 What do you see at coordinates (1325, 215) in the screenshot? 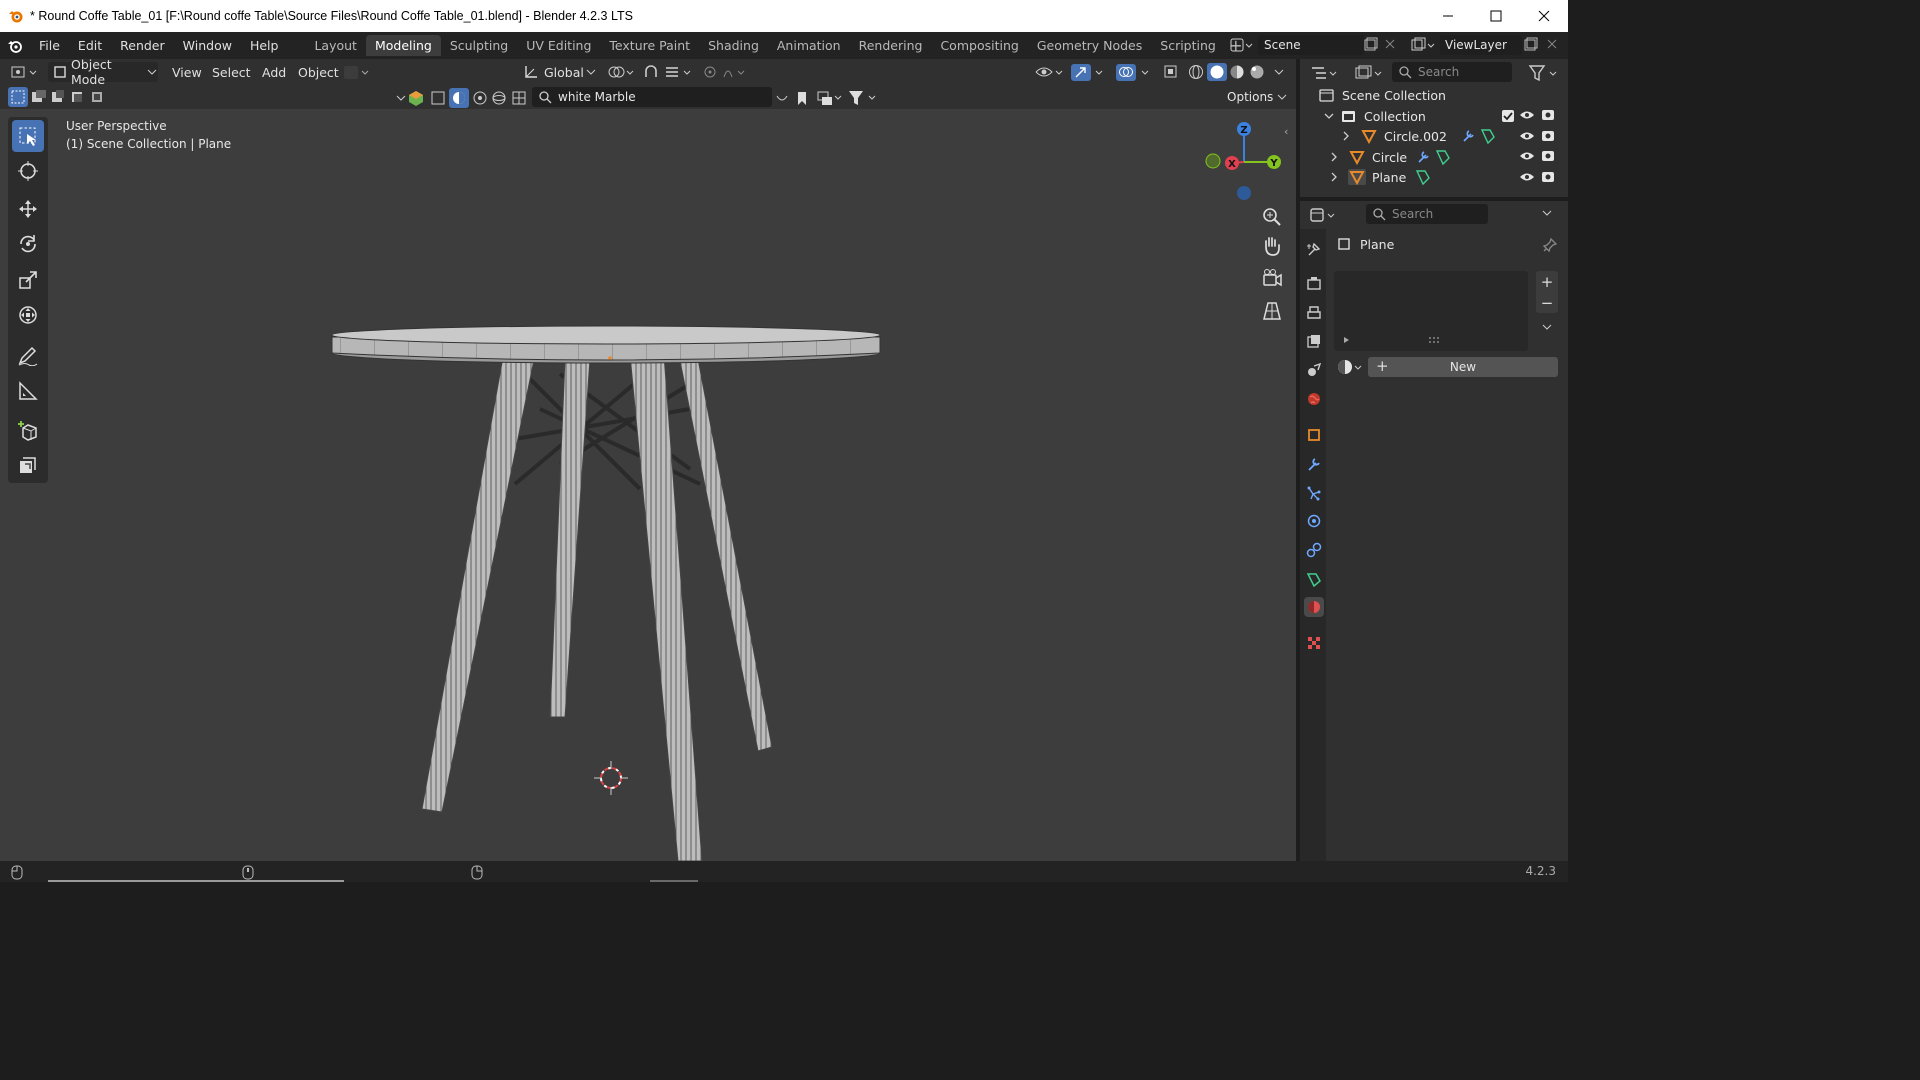
I see `properties-editor-type-icon` at bounding box center [1325, 215].